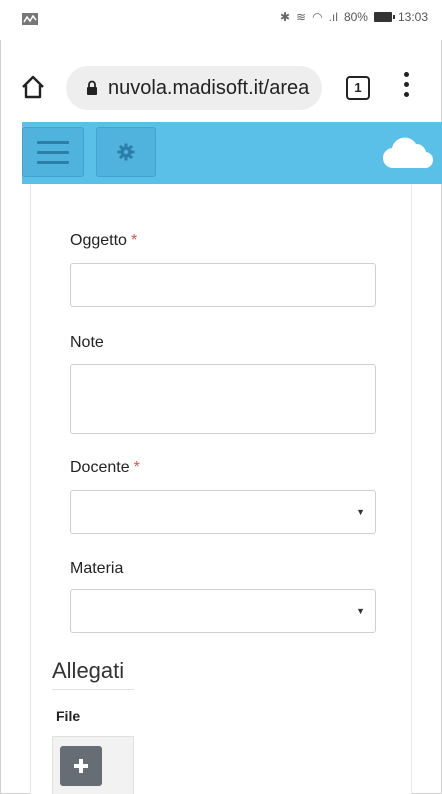 This screenshot has height=794, width=442. I want to click on docente-select: ▼, so click(223, 512).